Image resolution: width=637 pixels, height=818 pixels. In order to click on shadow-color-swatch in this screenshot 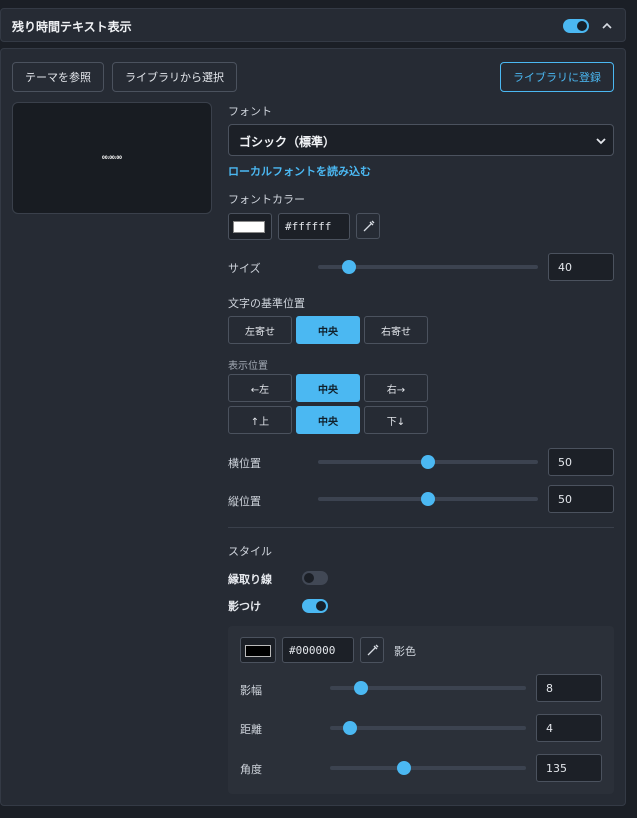, I will do `click(258, 650)`.